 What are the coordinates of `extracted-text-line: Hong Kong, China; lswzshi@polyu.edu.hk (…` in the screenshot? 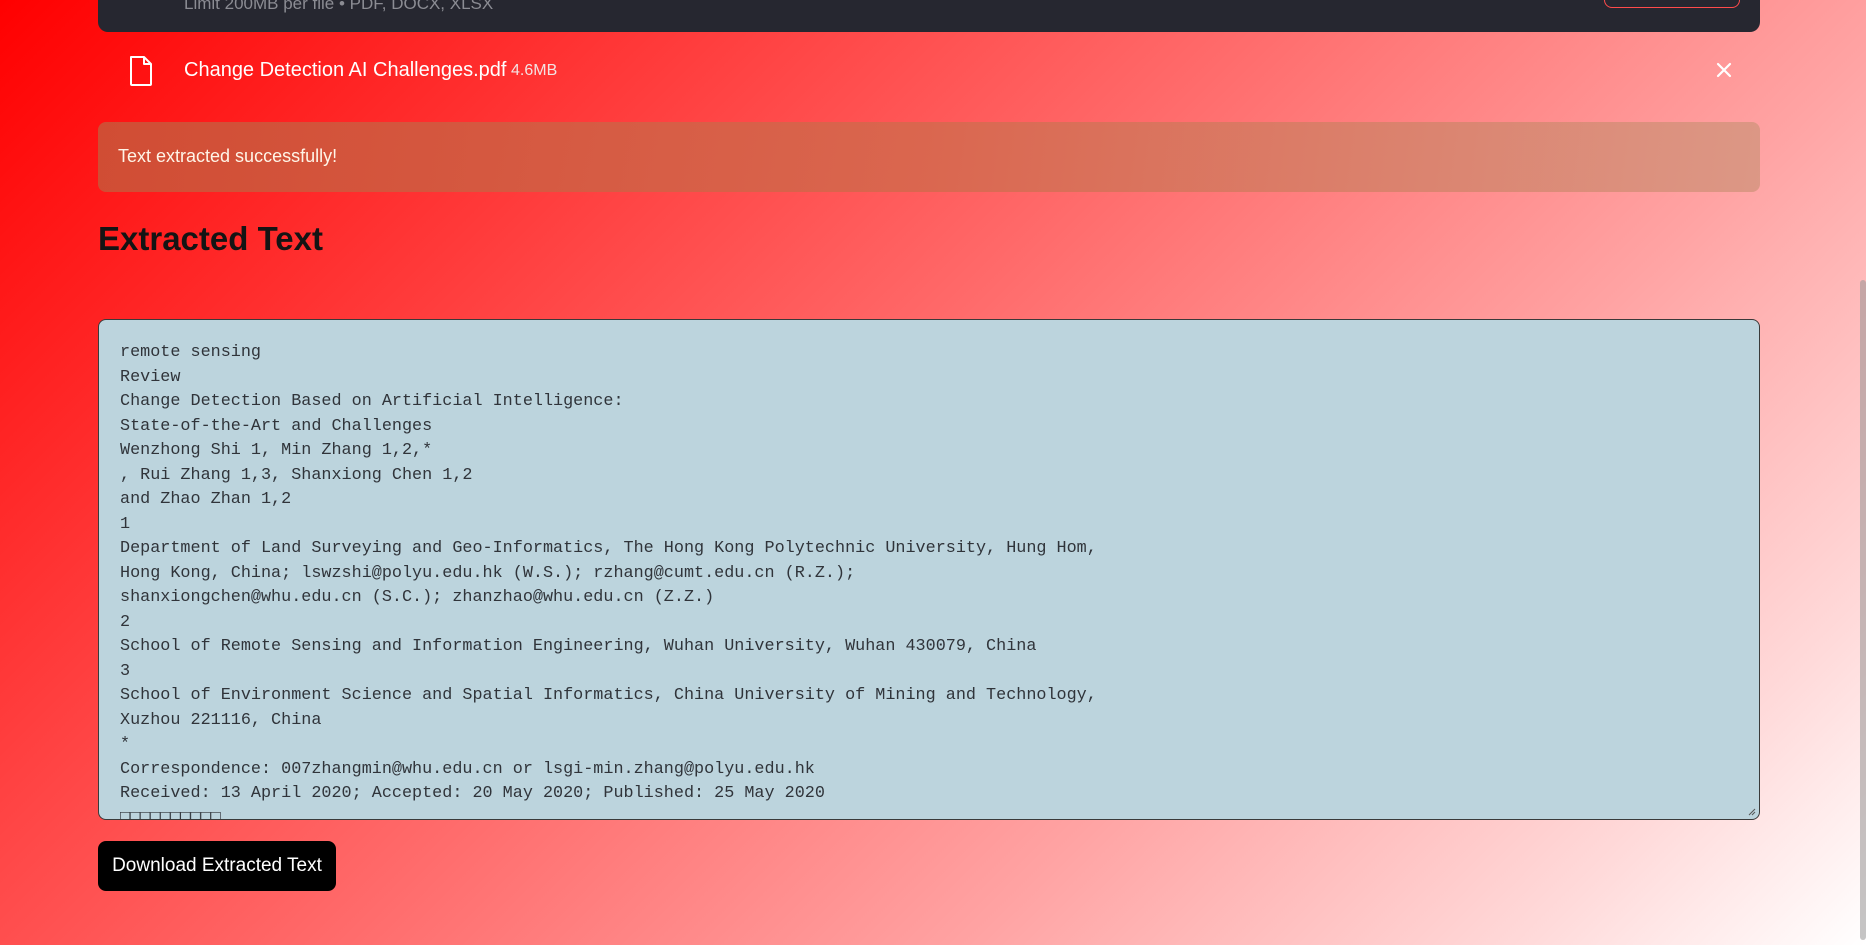 It's located at (488, 573).